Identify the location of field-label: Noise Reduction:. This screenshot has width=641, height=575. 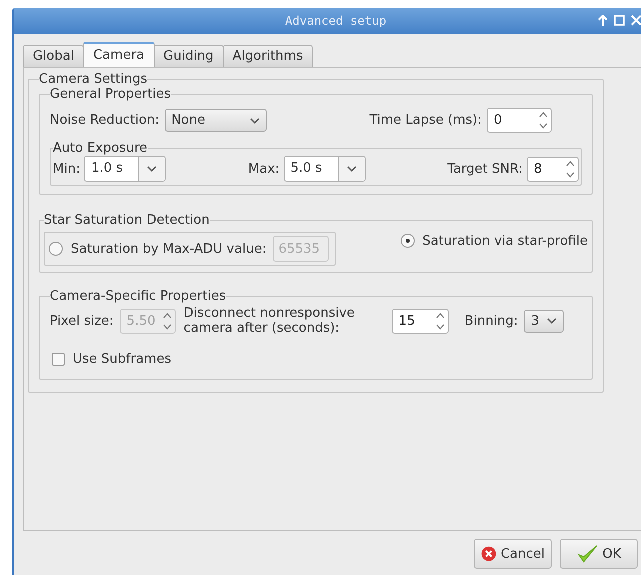
(105, 120).